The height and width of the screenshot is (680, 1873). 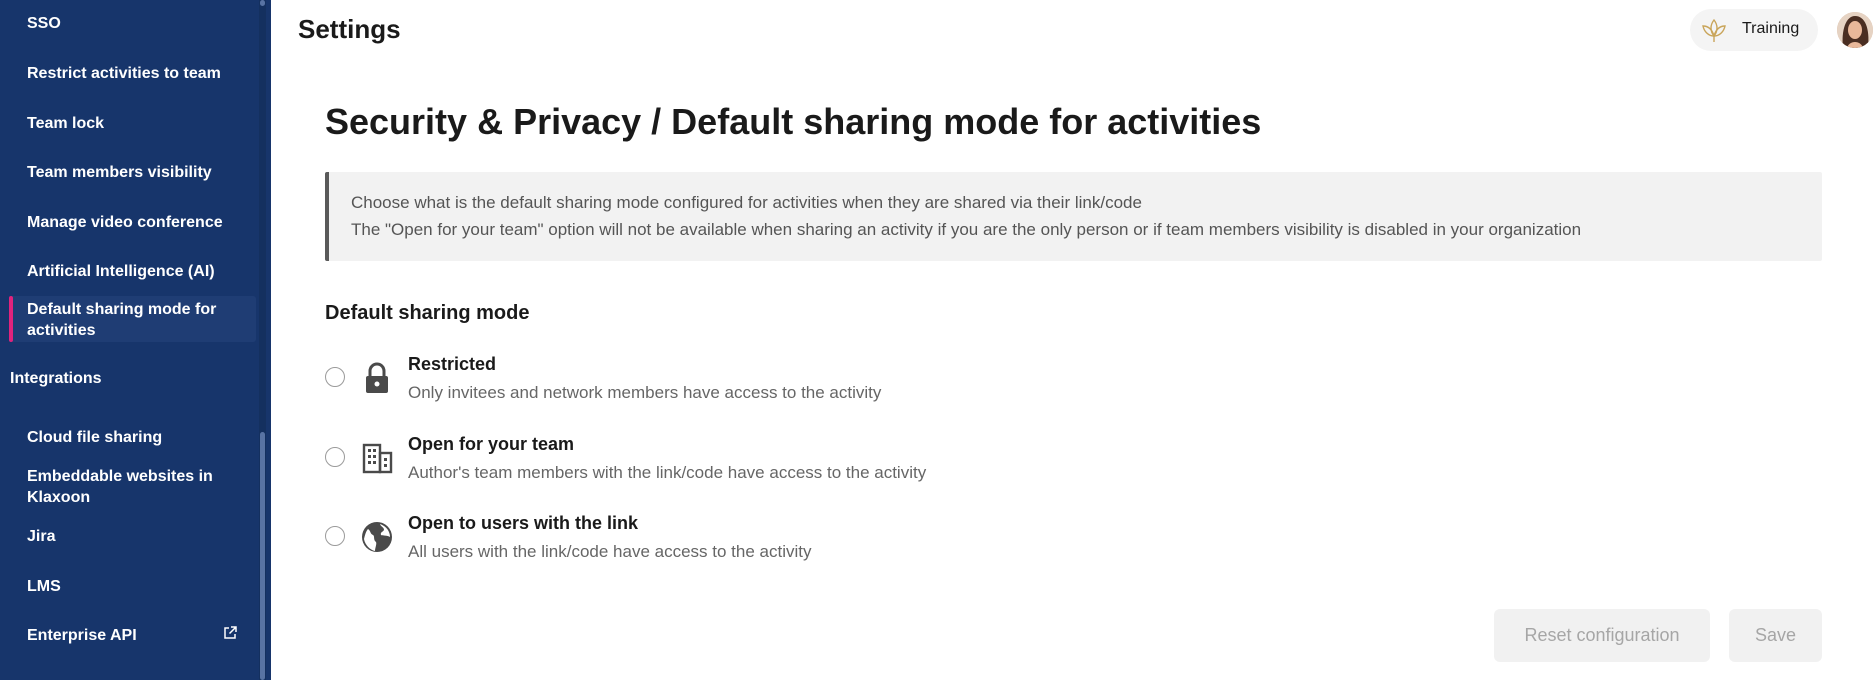 What do you see at coordinates (1602, 635) in the screenshot?
I see `reset-configuration-button: Reset configuration` at bounding box center [1602, 635].